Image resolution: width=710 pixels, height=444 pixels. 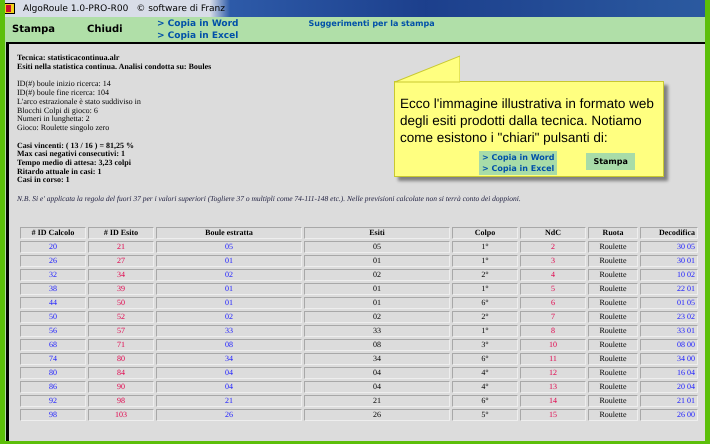 I want to click on table-cell: 30 01, so click(x=669, y=261).